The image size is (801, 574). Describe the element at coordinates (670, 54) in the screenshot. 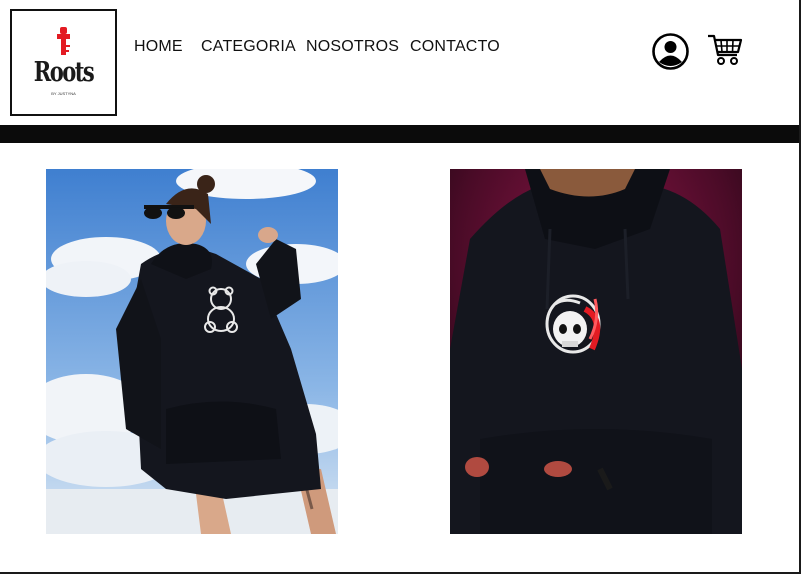

I see `user-account-icon` at that location.